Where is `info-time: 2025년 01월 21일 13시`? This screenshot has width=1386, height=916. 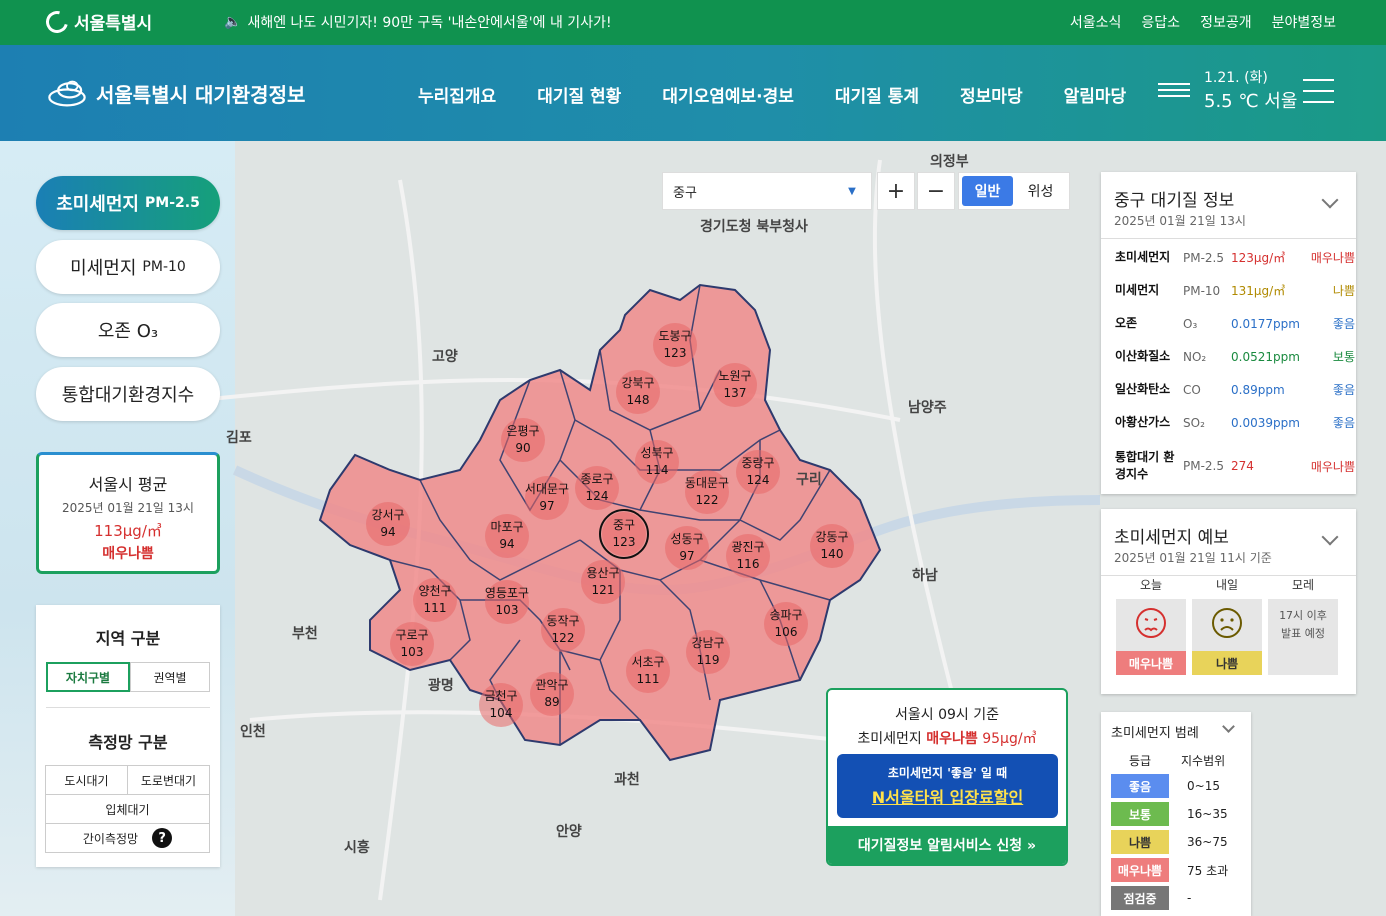
info-time: 2025년 01월 21일 13시 is located at coordinates (1180, 221).